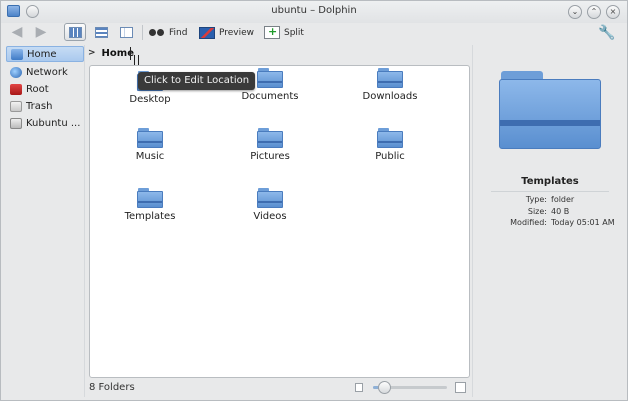 The width and height of the screenshot is (628, 401). What do you see at coordinates (270, 216) in the screenshot?
I see `folder-label: Videos` at bounding box center [270, 216].